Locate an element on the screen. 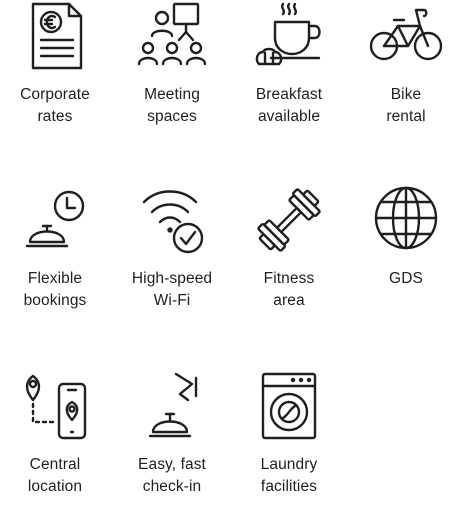 Image resolution: width=465 pixels, height=515 pixels. amenity-central-location: Central location is located at coordinates (55, 436).